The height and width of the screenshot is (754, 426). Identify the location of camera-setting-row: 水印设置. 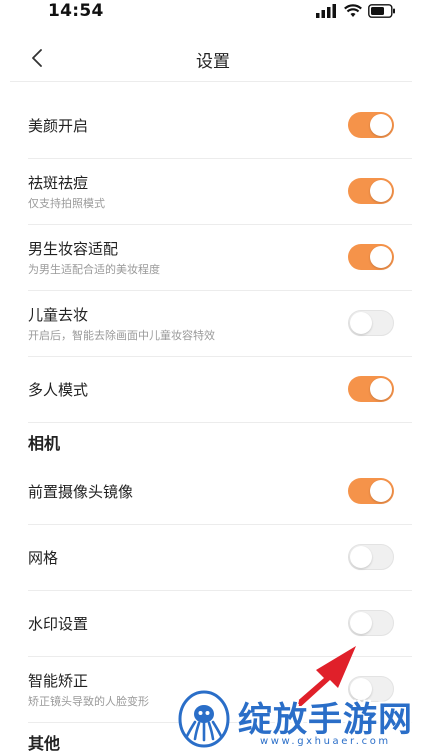
(213, 623).